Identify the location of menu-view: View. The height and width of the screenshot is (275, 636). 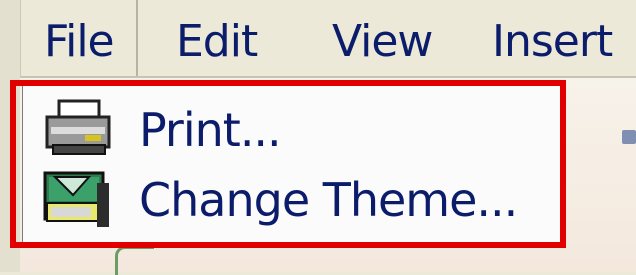
(382, 42).